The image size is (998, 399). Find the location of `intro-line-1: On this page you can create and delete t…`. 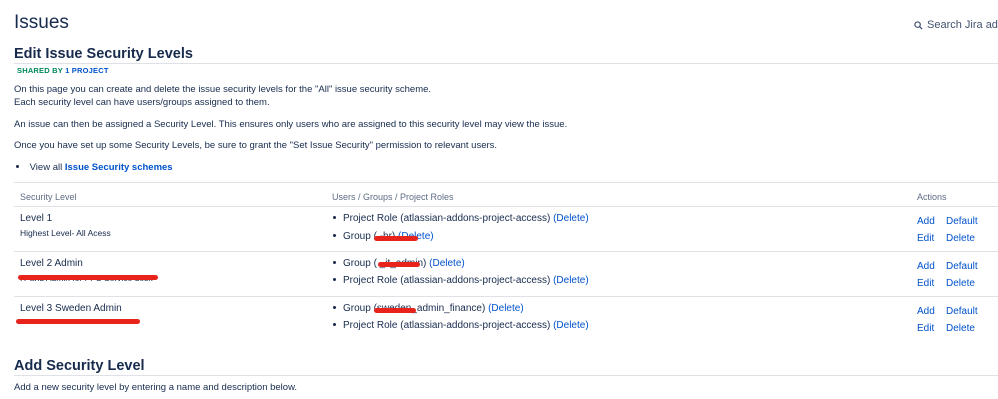

intro-line-1: On this page you can create and delete t… is located at coordinates (223, 89).